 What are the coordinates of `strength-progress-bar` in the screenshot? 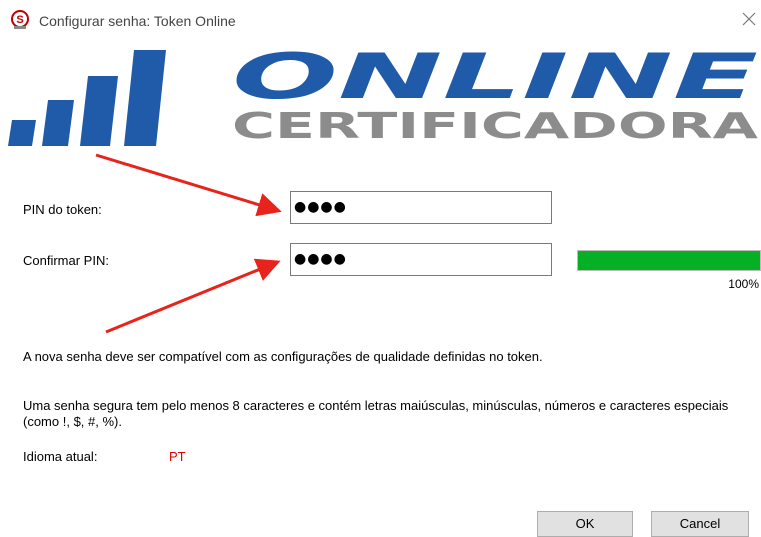 It's located at (669, 260).